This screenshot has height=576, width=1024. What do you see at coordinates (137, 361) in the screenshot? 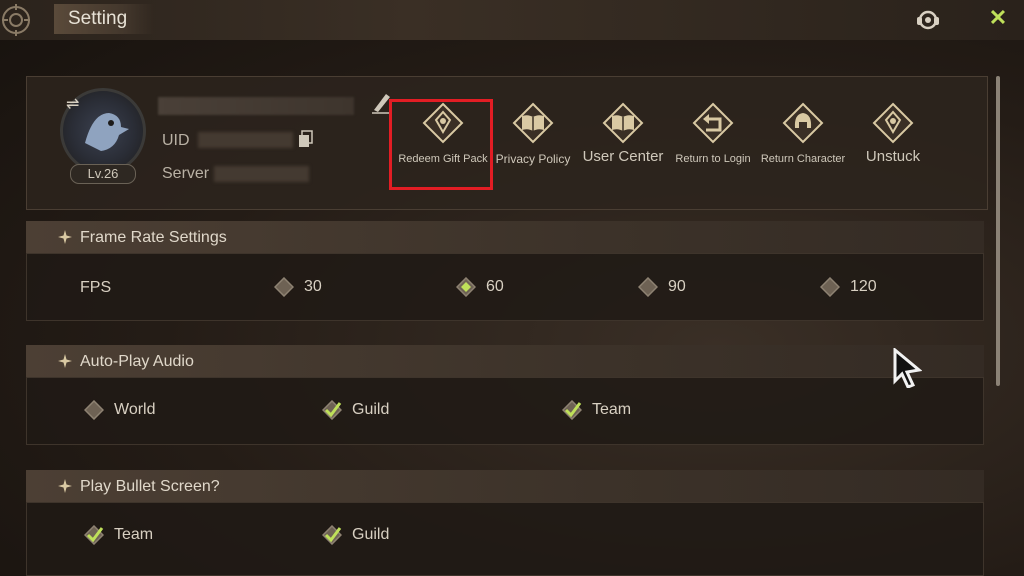
I see `auto-play-audio-title: Auto-Play Audio` at bounding box center [137, 361].